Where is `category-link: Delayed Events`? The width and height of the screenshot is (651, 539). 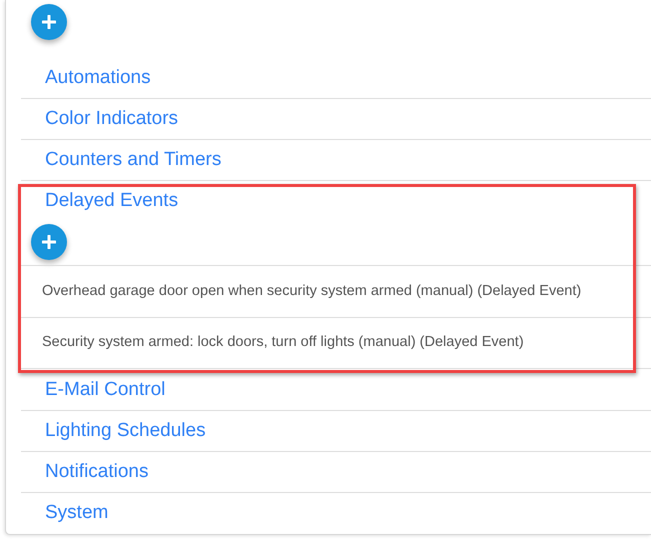
category-link: Delayed Events is located at coordinates (111, 201).